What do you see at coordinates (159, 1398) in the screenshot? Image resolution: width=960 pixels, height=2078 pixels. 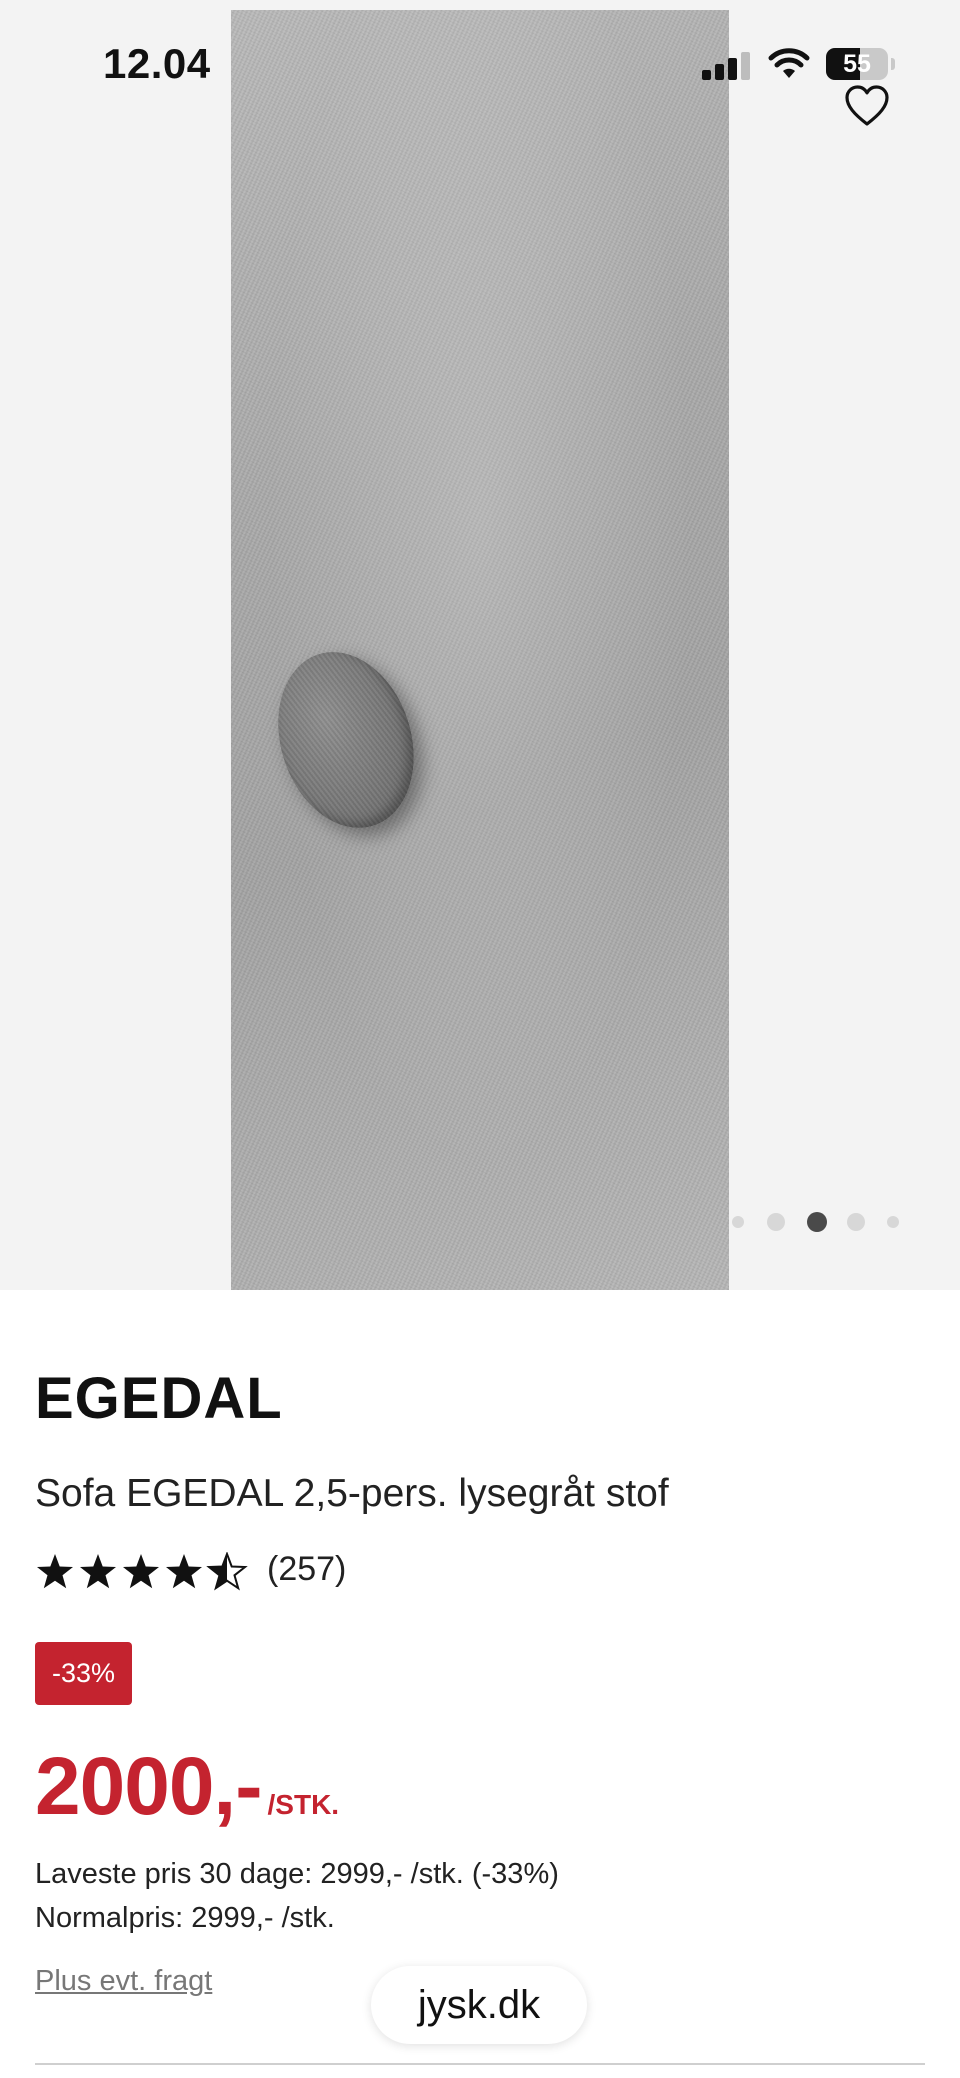 I see `product-brand: EGEDAL` at bounding box center [159, 1398].